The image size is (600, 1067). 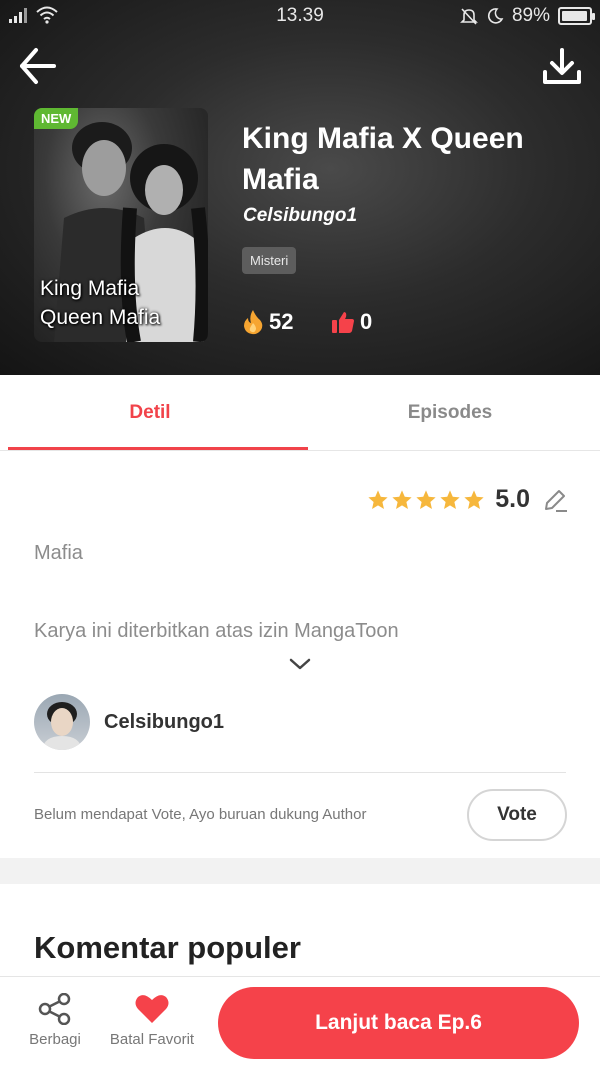 I want to click on likes-stat: 52, so click(x=267, y=322).